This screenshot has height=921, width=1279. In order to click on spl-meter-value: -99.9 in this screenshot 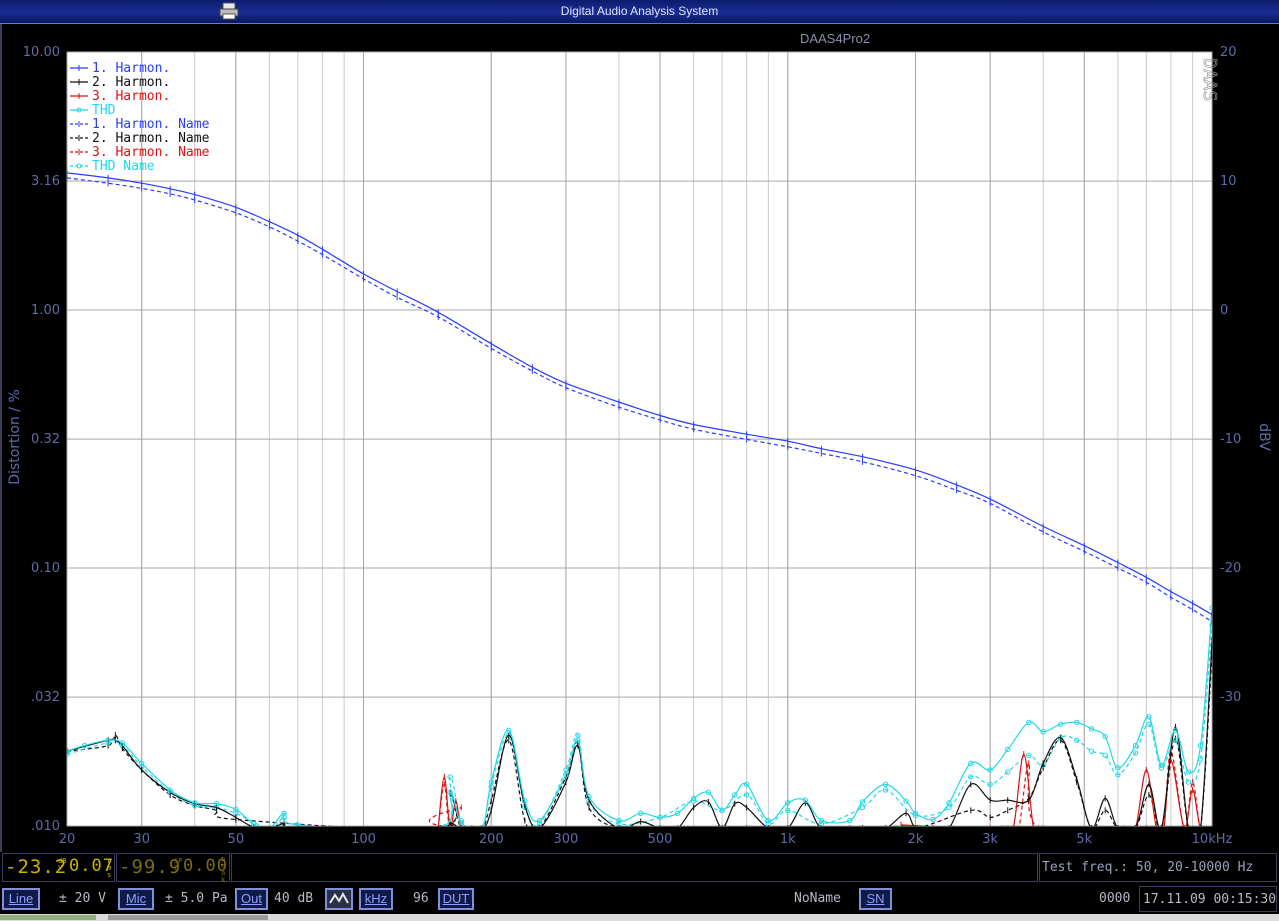, I will do `click(150, 867)`.